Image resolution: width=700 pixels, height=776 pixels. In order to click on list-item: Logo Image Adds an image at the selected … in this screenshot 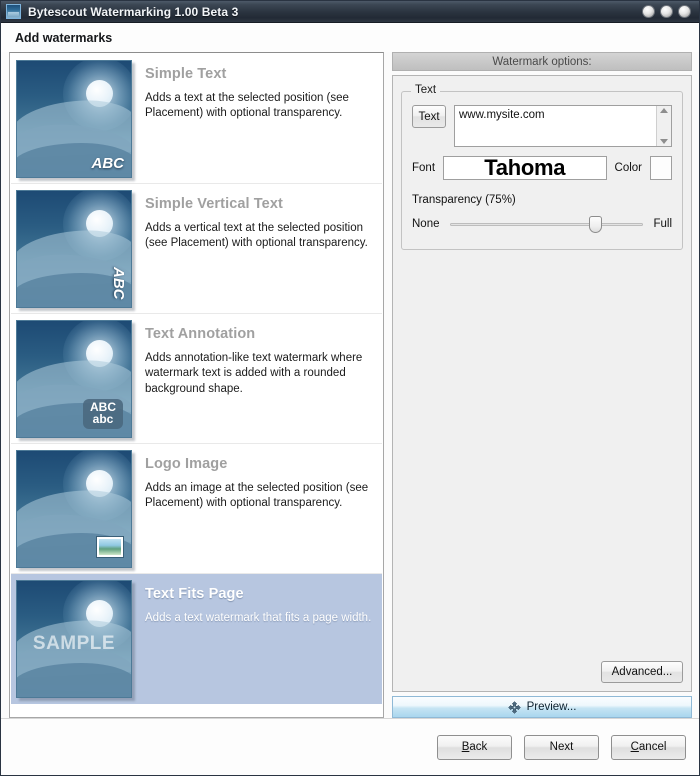, I will do `click(196, 509)`.